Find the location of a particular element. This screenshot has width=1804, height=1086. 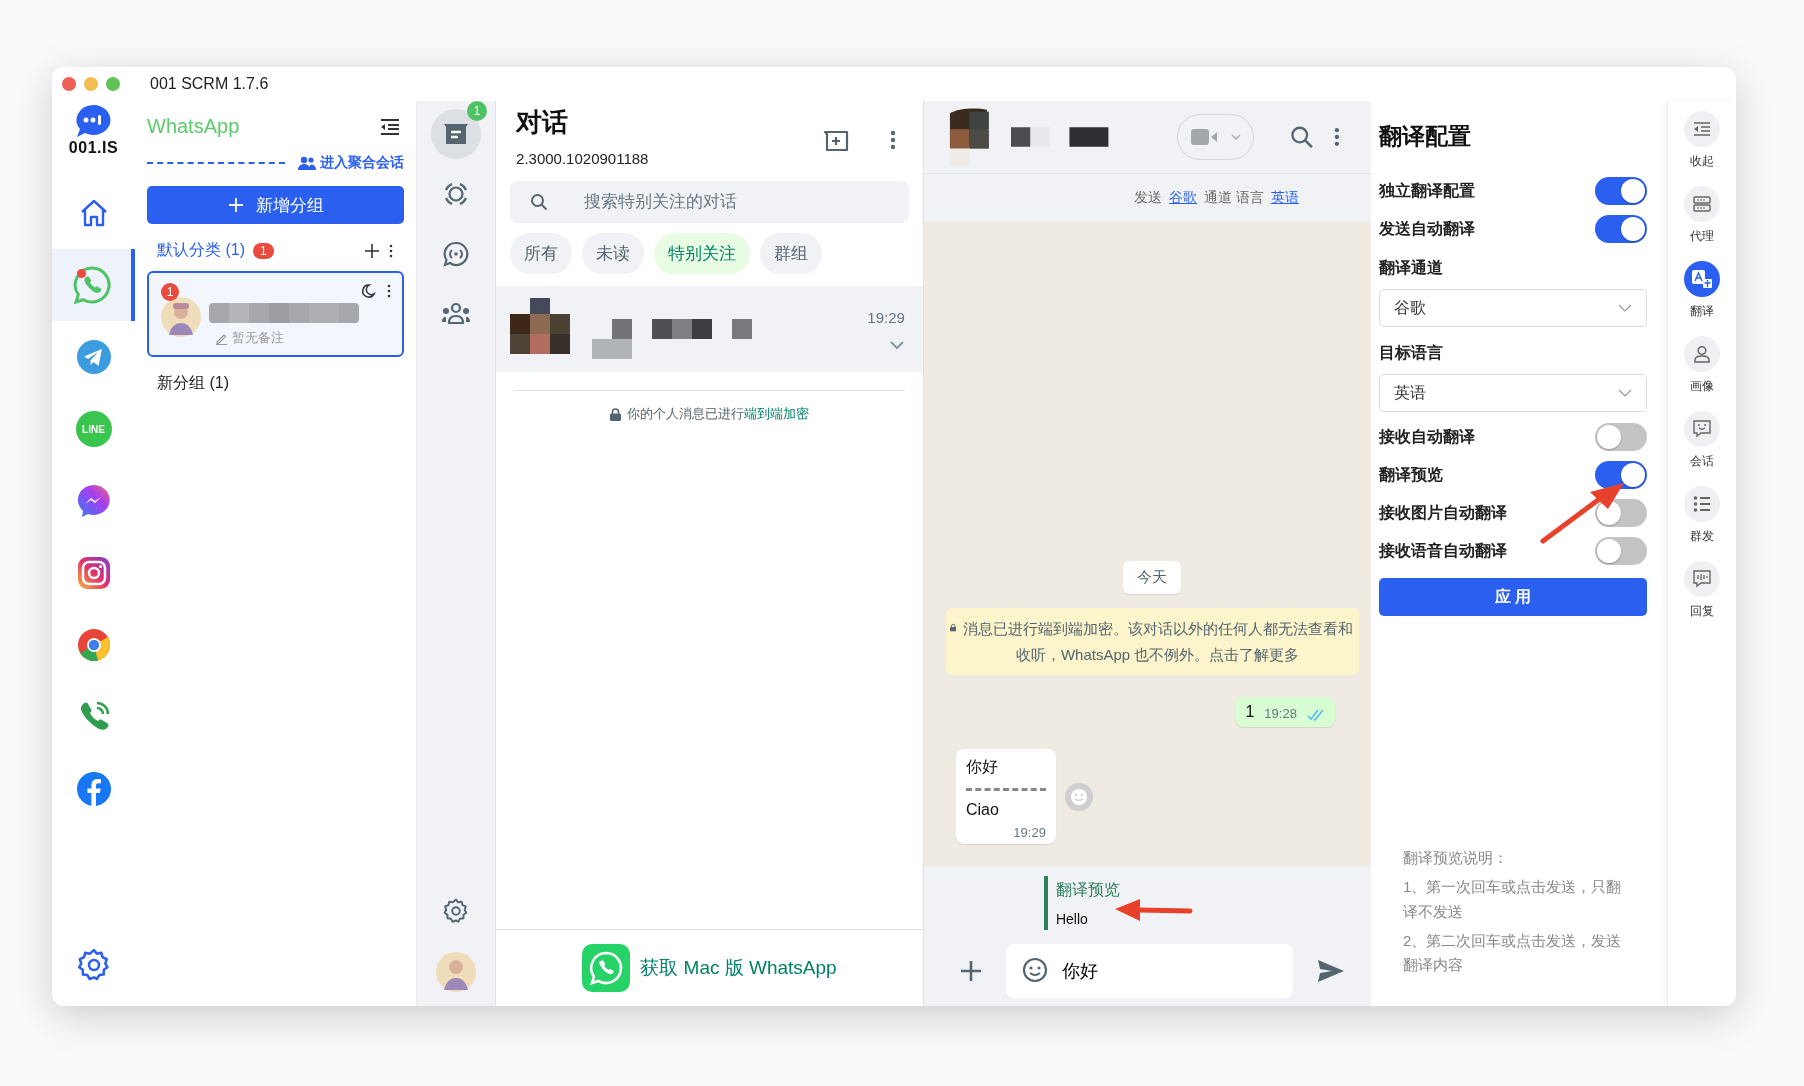

setting-label: 目标语言 is located at coordinates (1411, 353).